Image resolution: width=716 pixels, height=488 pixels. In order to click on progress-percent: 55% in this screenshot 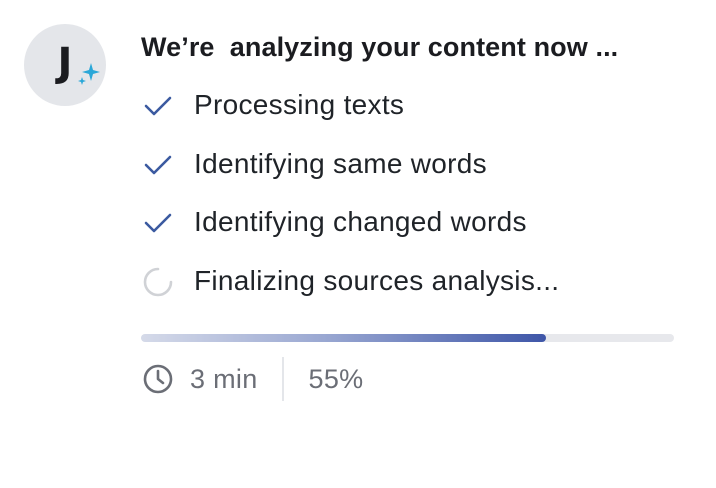, I will do `click(336, 379)`.